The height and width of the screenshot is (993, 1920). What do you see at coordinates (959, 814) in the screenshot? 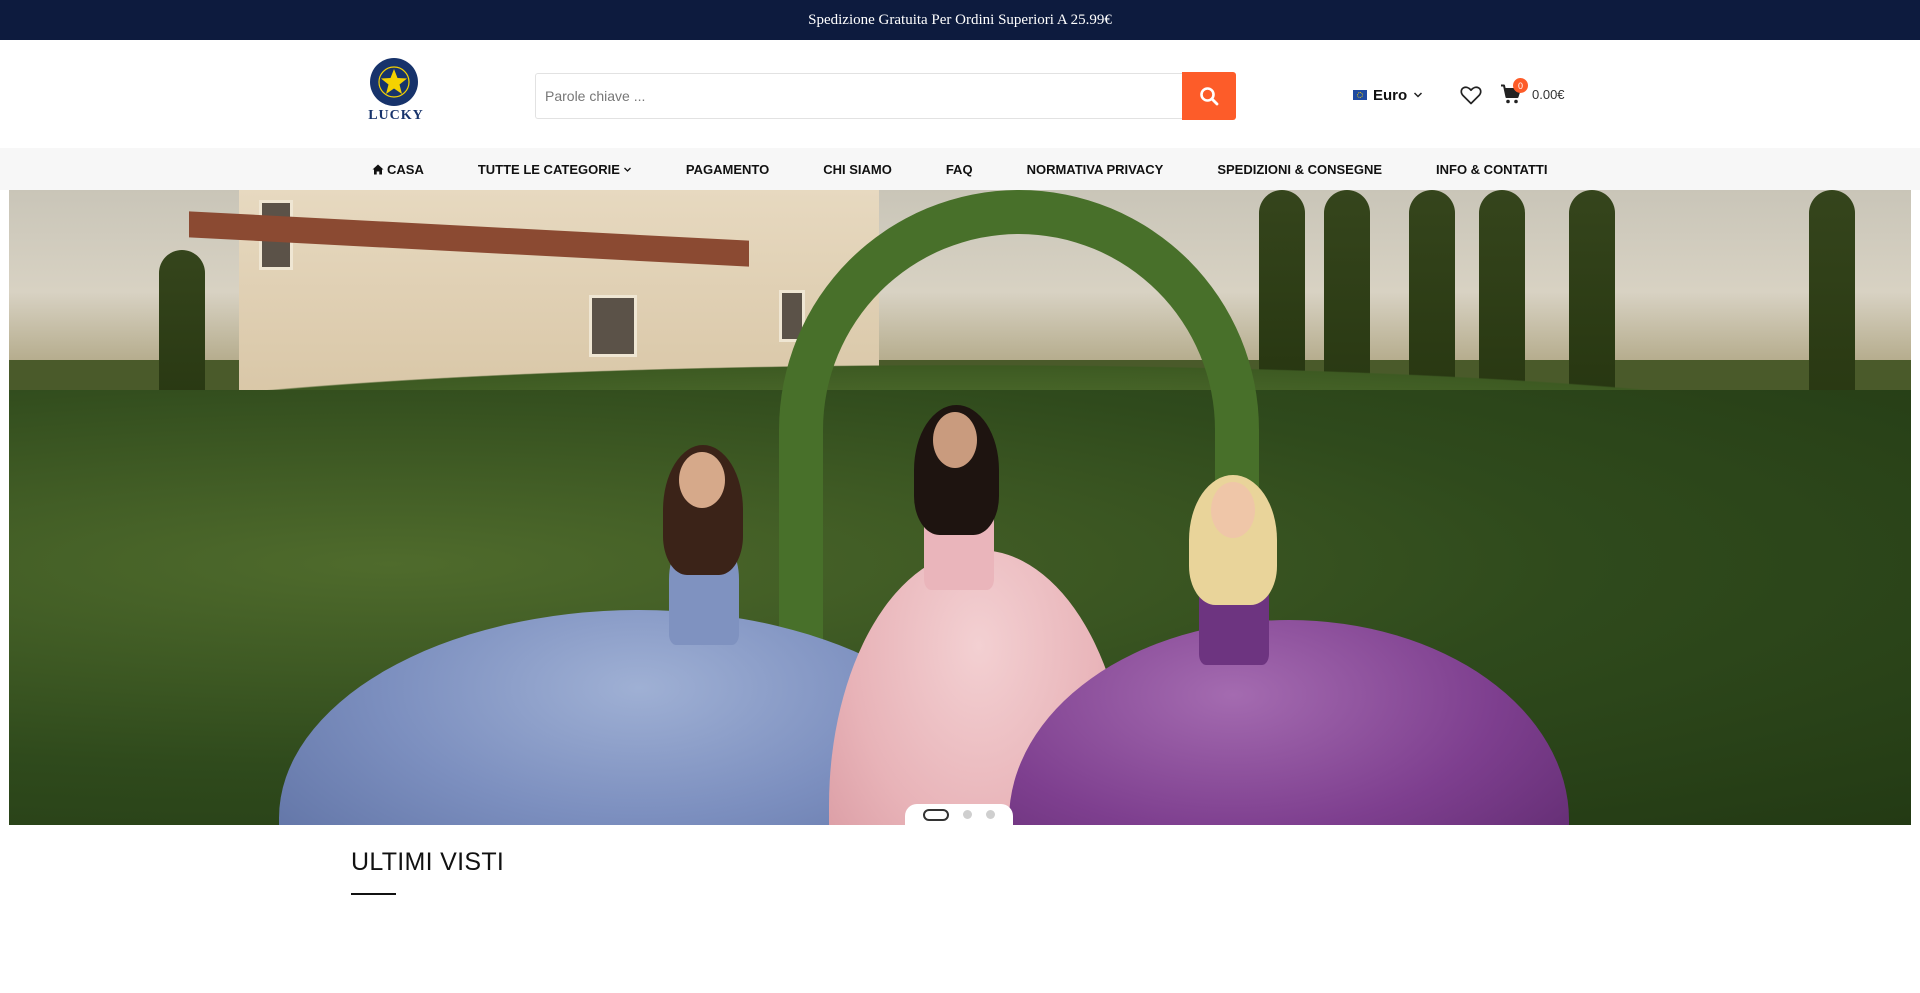
I see `carousel-pagination` at bounding box center [959, 814].